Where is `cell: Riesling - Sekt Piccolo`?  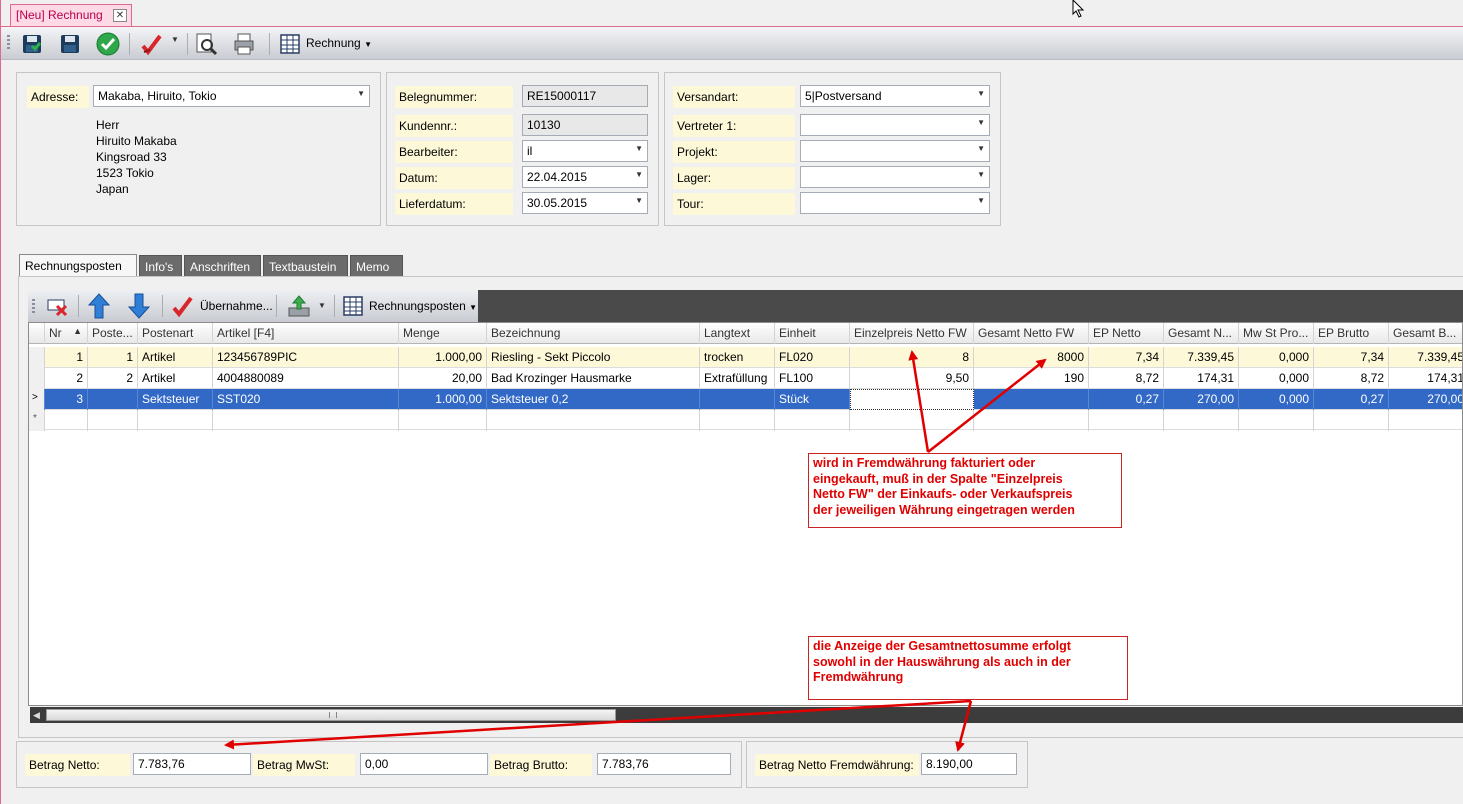
cell: Riesling - Sekt Piccolo is located at coordinates (593, 357).